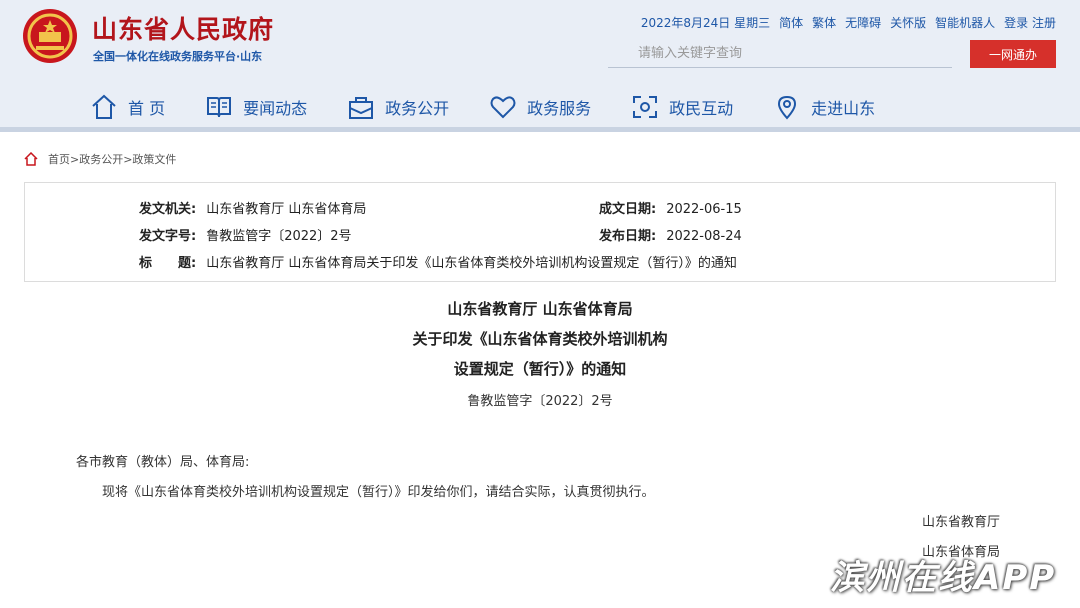  What do you see at coordinates (863, 22) in the screenshot?
I see `accessibility-link: 无障碍` at bounding box center [863, 22].